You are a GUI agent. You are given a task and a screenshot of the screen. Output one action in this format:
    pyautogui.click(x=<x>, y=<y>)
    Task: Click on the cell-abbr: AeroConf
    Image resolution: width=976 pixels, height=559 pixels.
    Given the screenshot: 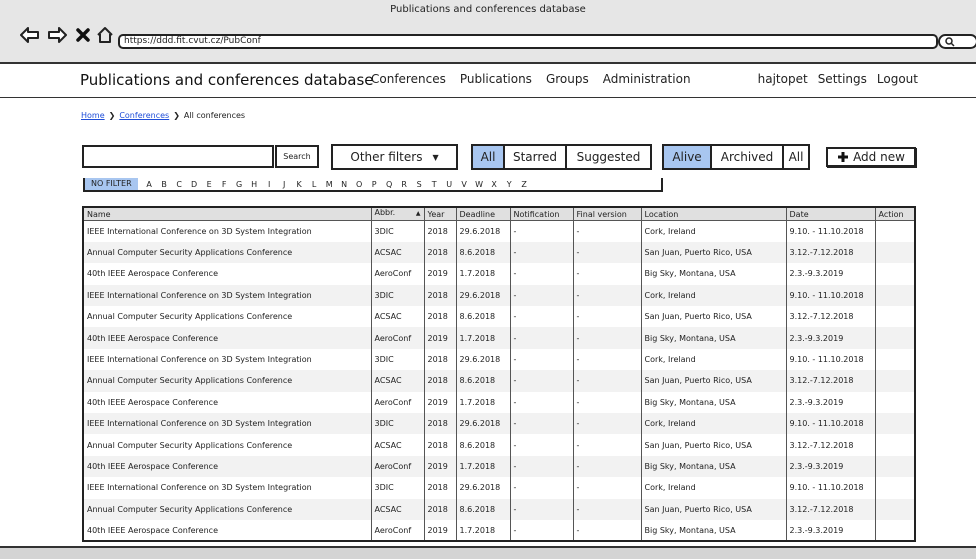 What is the action you would take?
    pyautogui.click(x=397, y=338)
    